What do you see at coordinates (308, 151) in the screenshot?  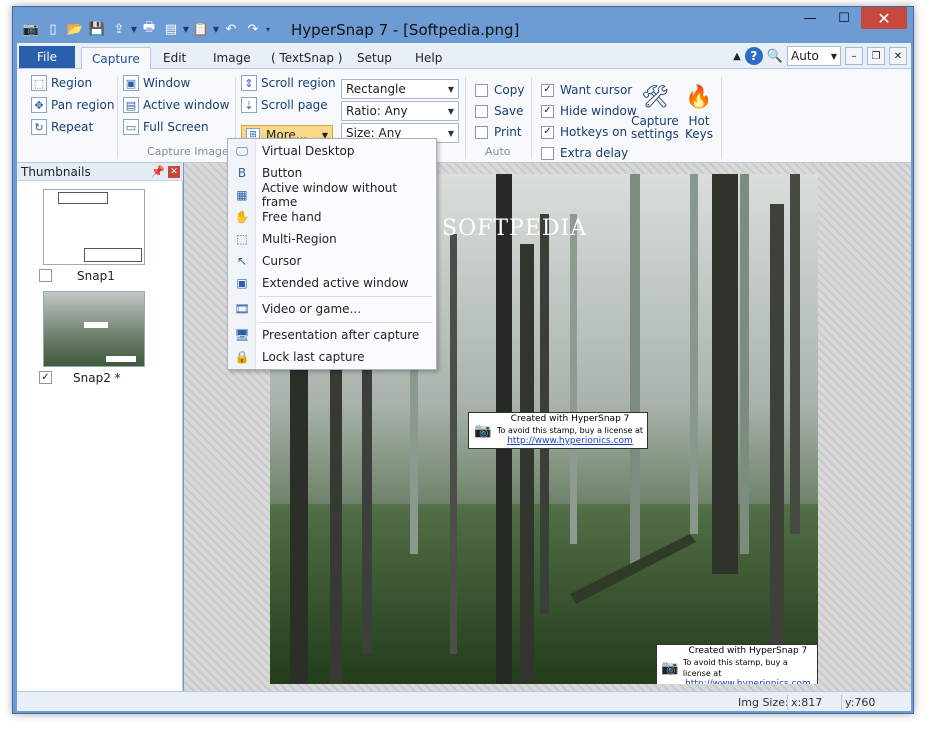 I see `menu-item-label: Virtual Desktop` at bounding box center [308, 151].